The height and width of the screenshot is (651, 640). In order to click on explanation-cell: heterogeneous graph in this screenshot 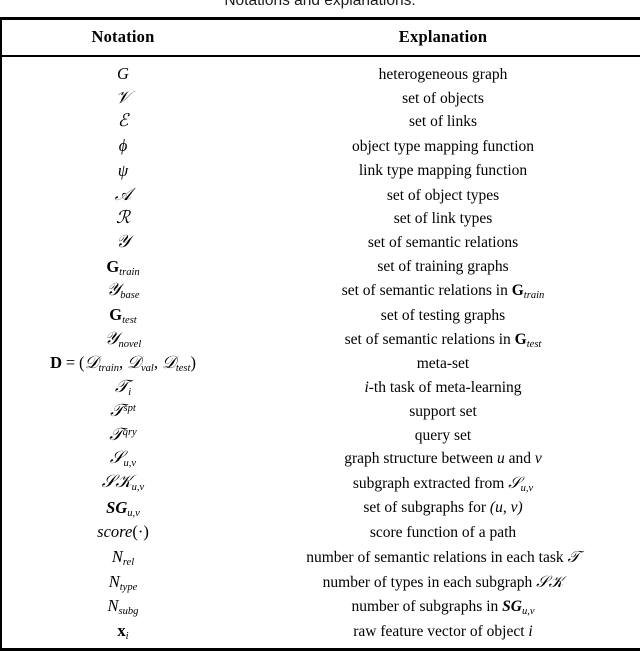, I will do `click(443, 74)`.